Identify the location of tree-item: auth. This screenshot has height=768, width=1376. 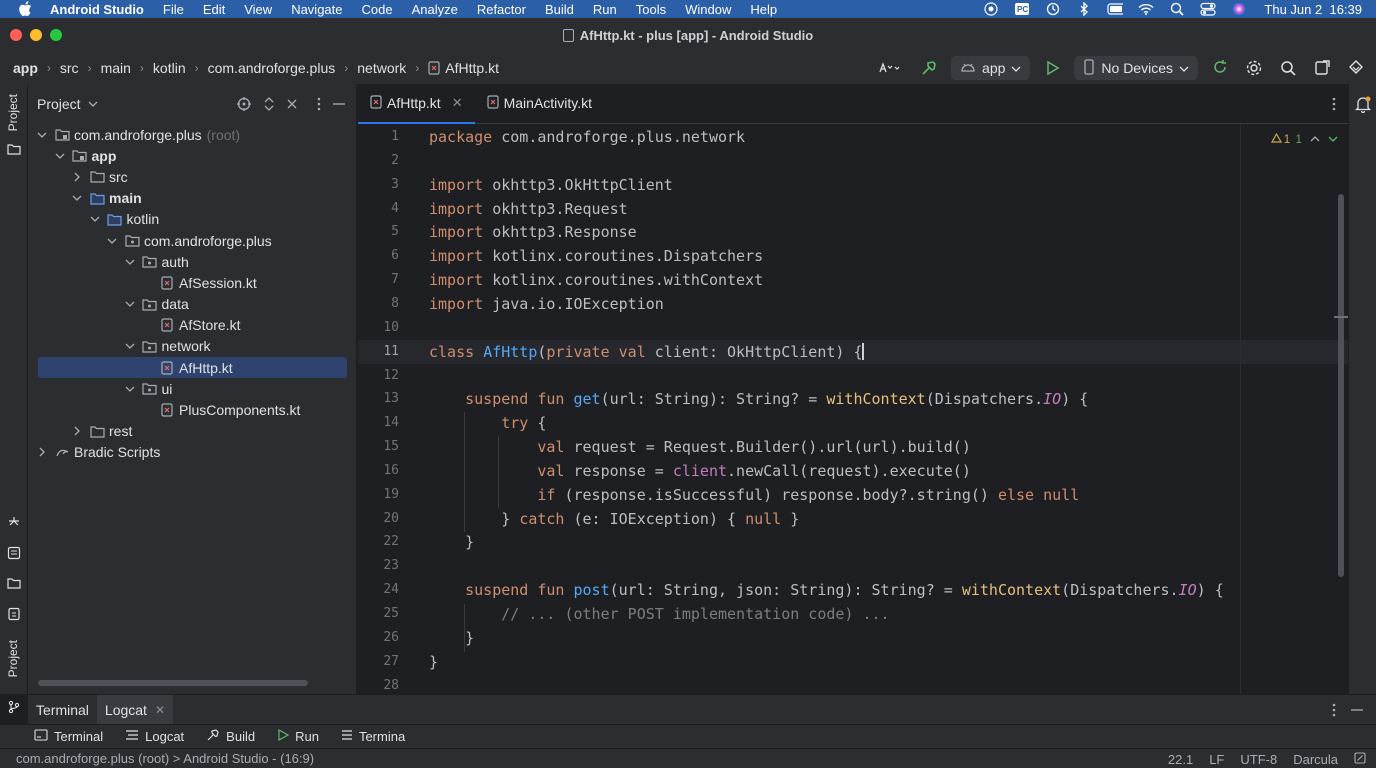
(192, 261).